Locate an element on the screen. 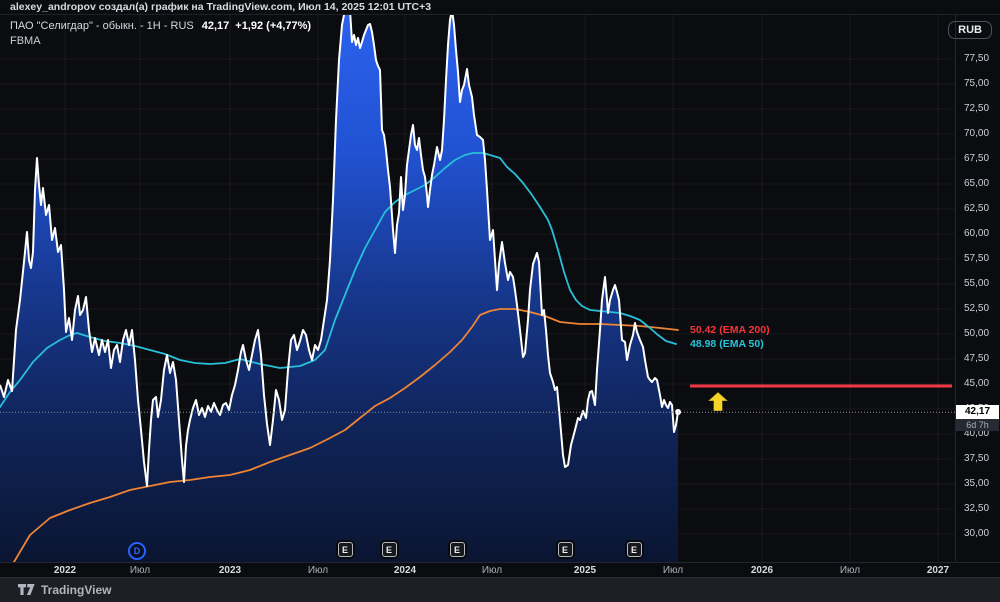 Image resolution: width=1000 pixels, height=602 pixels. price-tick-label: 30,00 is located at coordinates (977, 533).